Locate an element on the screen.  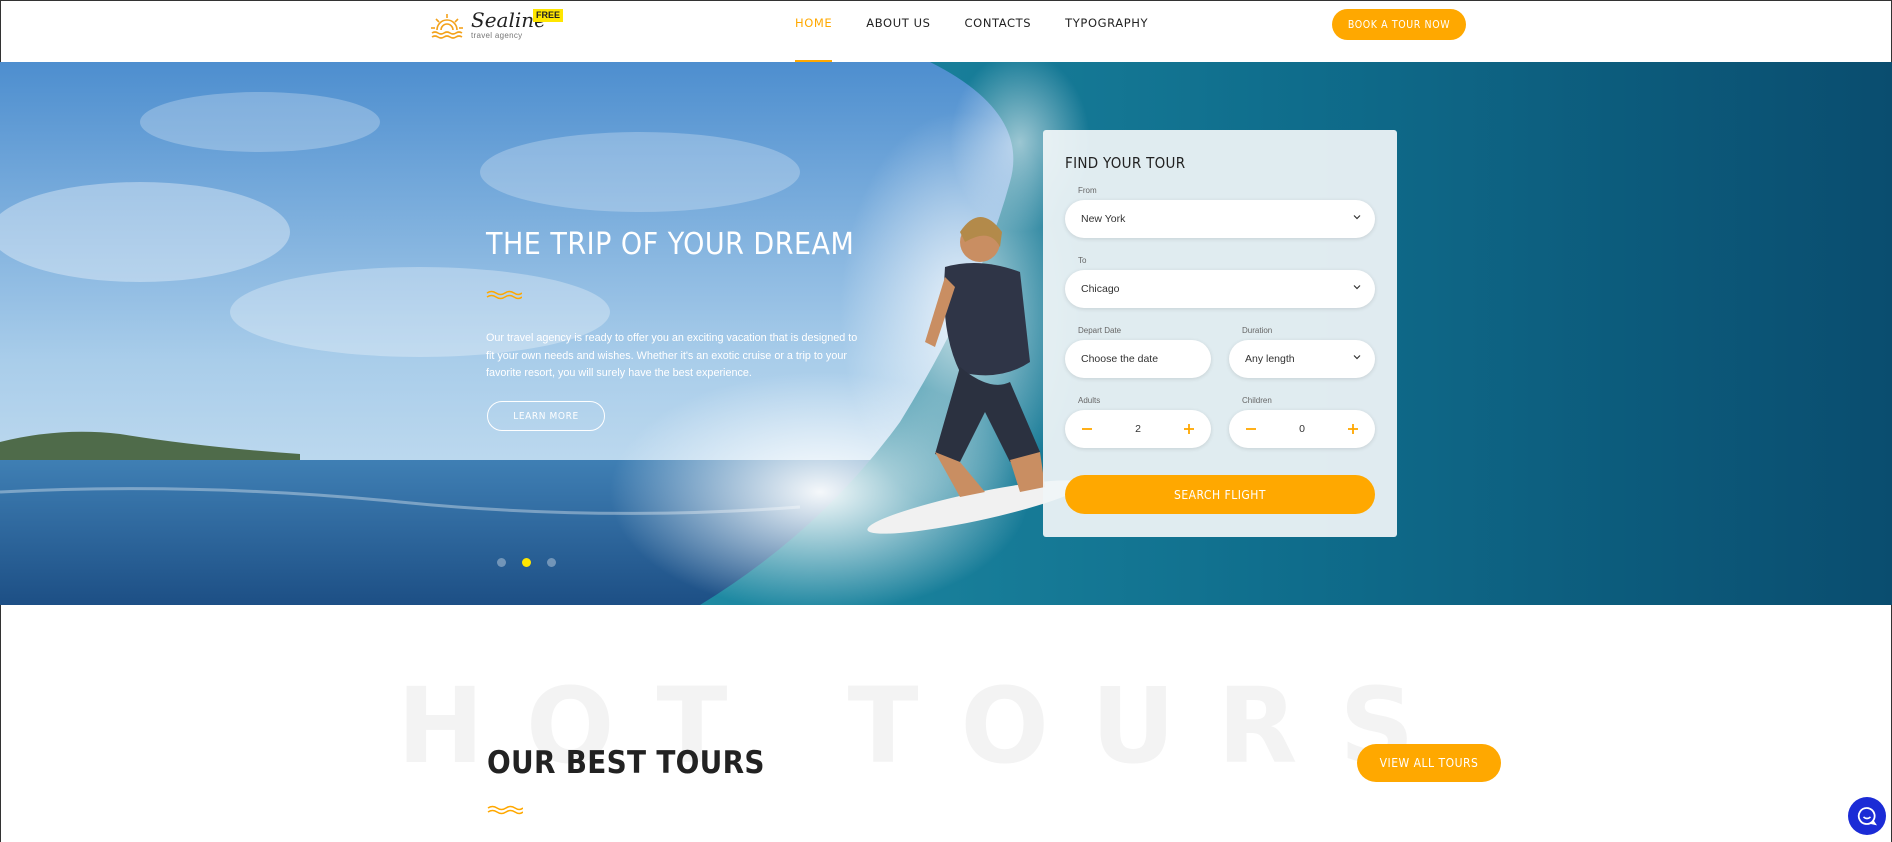
children-label: Children is located at coordinates (1257, 400).